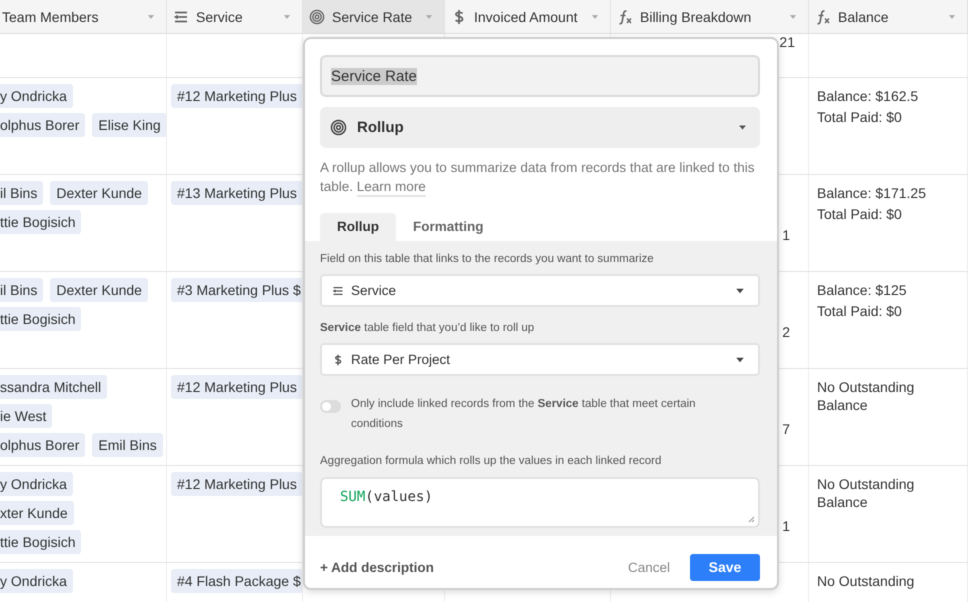  What do you see at coordinates (129, 125) in the screenshot?
I see `member-tag: Elise King` at bounding box center [129, 125].